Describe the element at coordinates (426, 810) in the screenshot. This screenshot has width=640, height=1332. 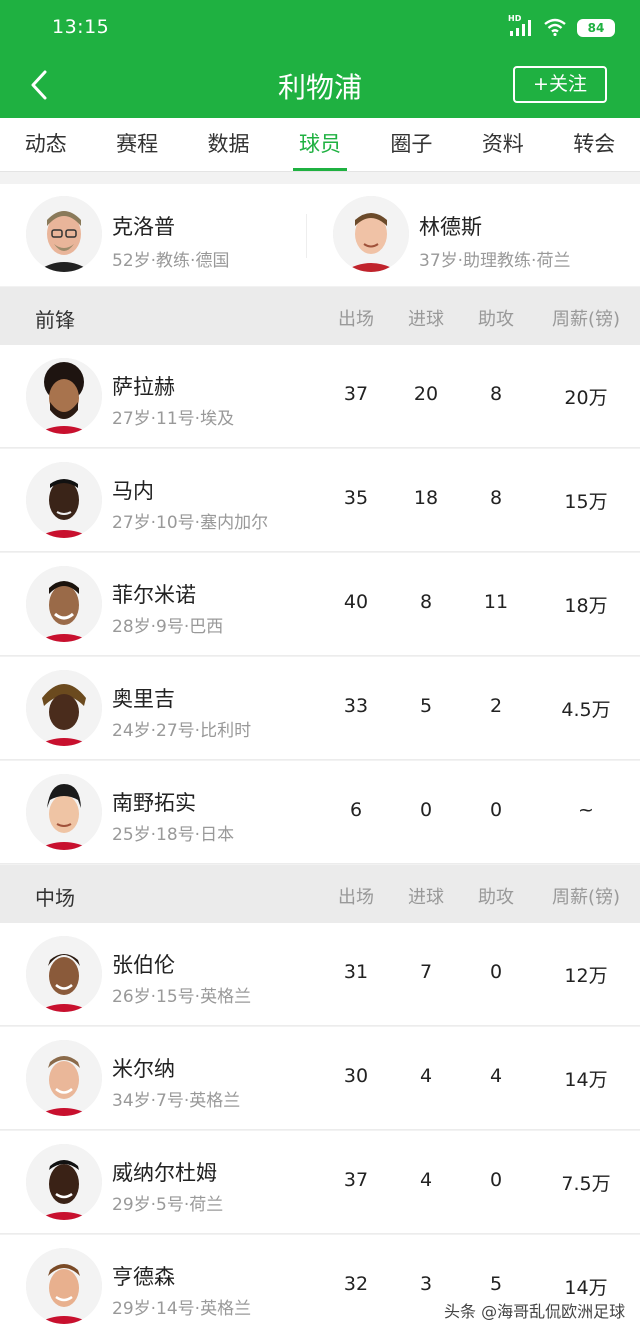
I see `goals-value: 0` at that location.